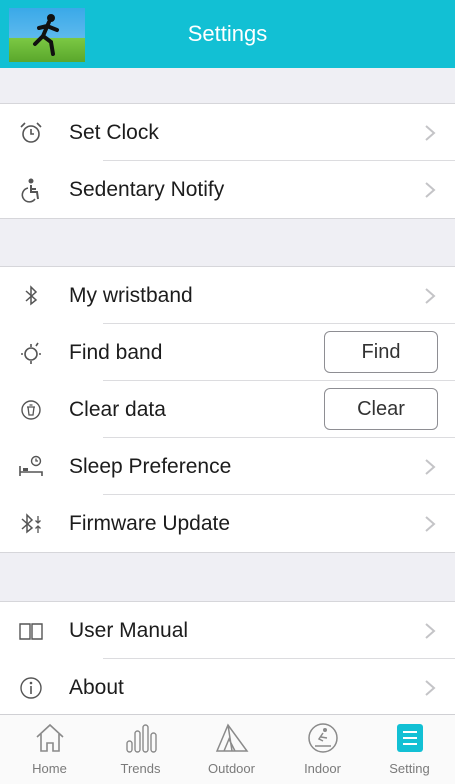 The height and width of the screenshot is (784, 455). What do you see at coordinates (322, 768) in the screenshot?
I see `tab-indoor-label: Indoor` at bounding box center [322, 768].